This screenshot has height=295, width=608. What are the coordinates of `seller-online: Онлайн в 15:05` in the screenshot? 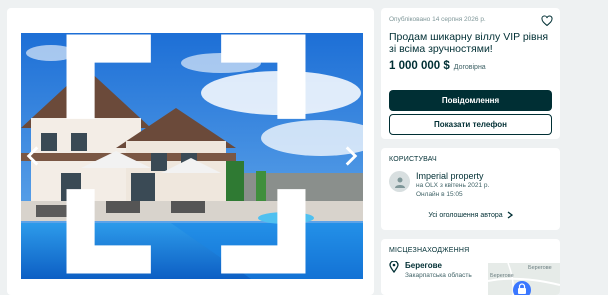 It's located at (439, 194).